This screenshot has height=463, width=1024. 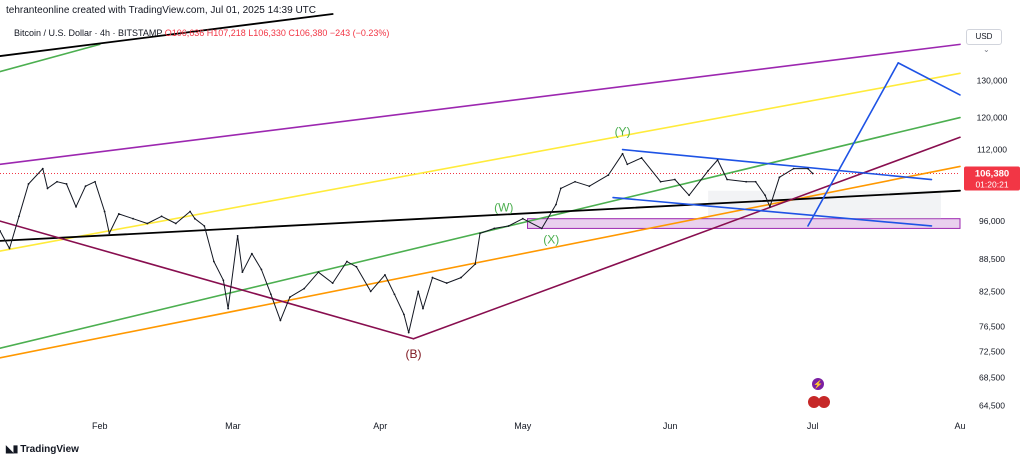 I want to click on green-top-channel-line, so click(x=50, y=58).